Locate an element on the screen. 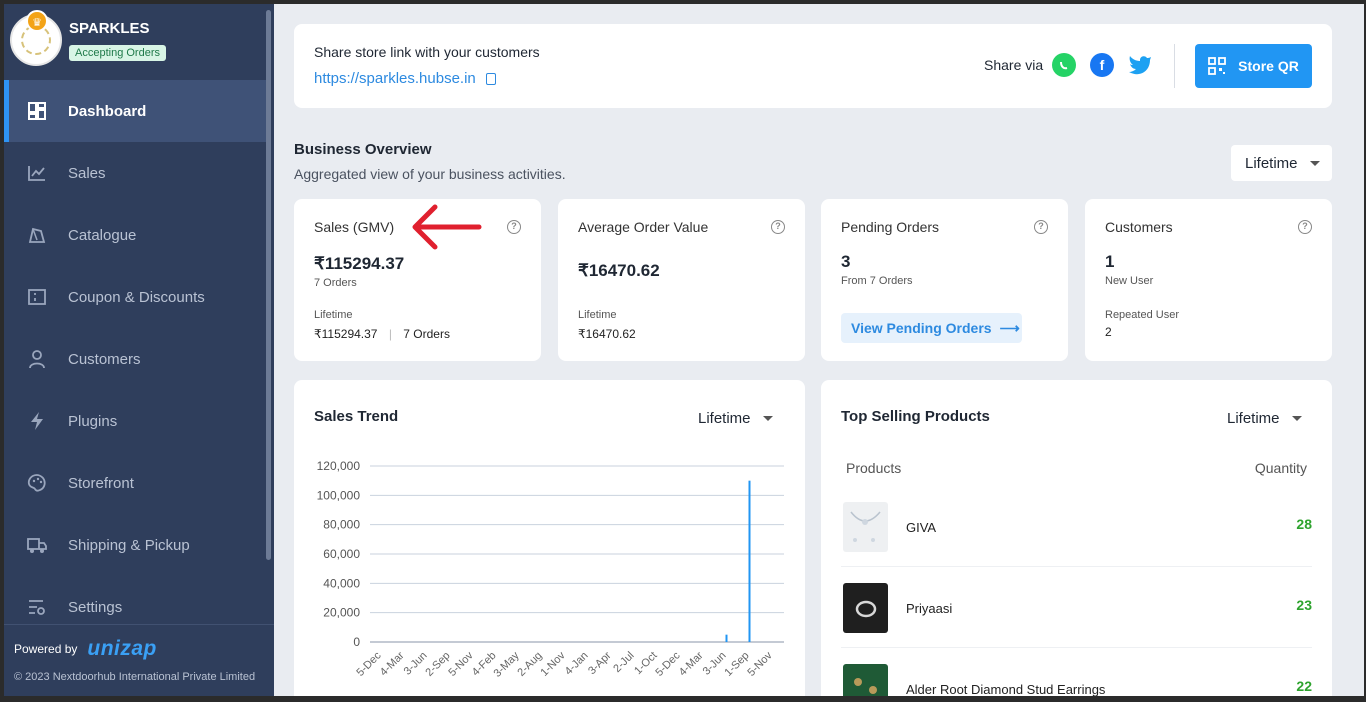 This screenshot has width=1366, height=702. overview-period-dropdown: Lifetime is located at coordinates (1281, 163).